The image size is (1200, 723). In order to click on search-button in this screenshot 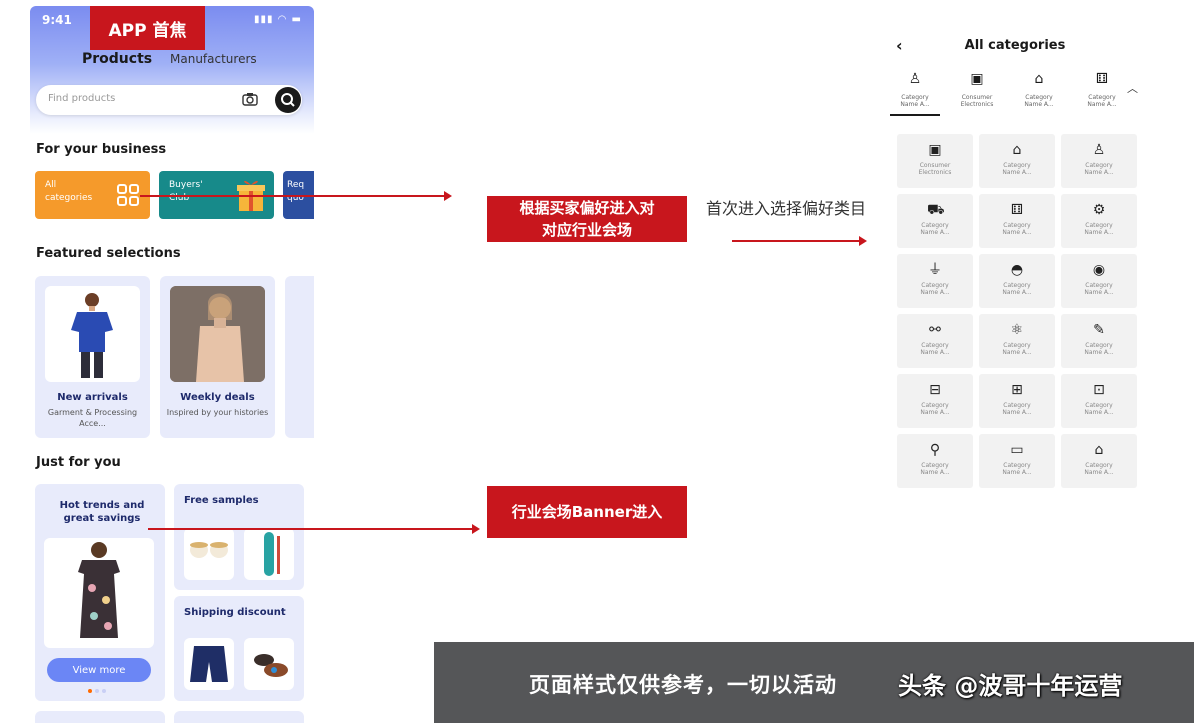, I will do `click(288, 100)`.